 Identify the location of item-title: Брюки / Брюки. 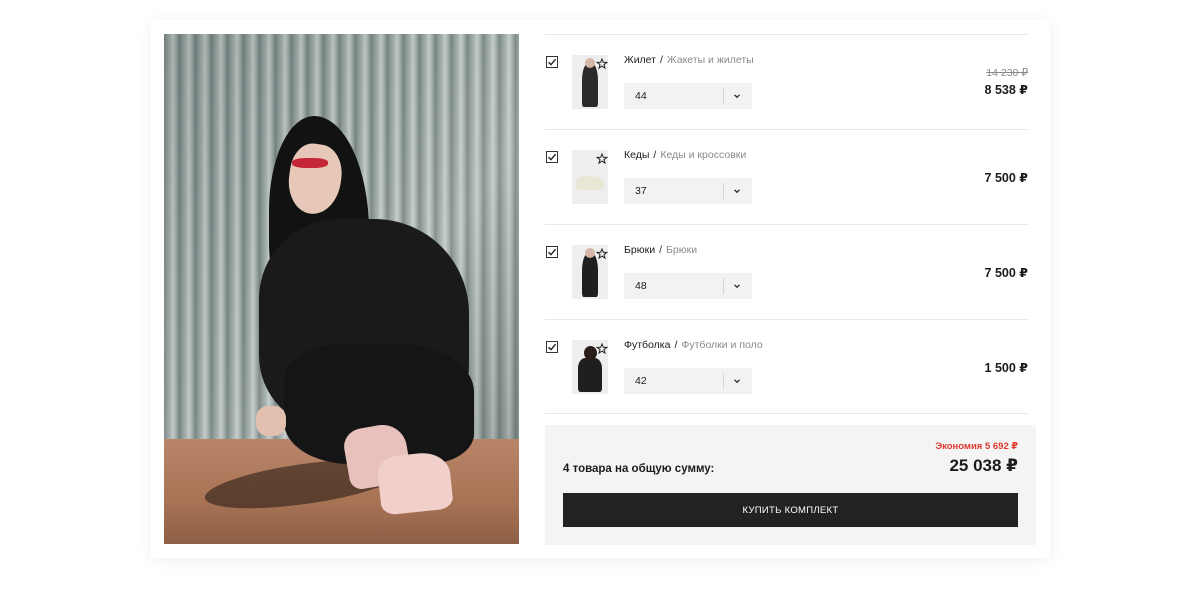
(660, 250).